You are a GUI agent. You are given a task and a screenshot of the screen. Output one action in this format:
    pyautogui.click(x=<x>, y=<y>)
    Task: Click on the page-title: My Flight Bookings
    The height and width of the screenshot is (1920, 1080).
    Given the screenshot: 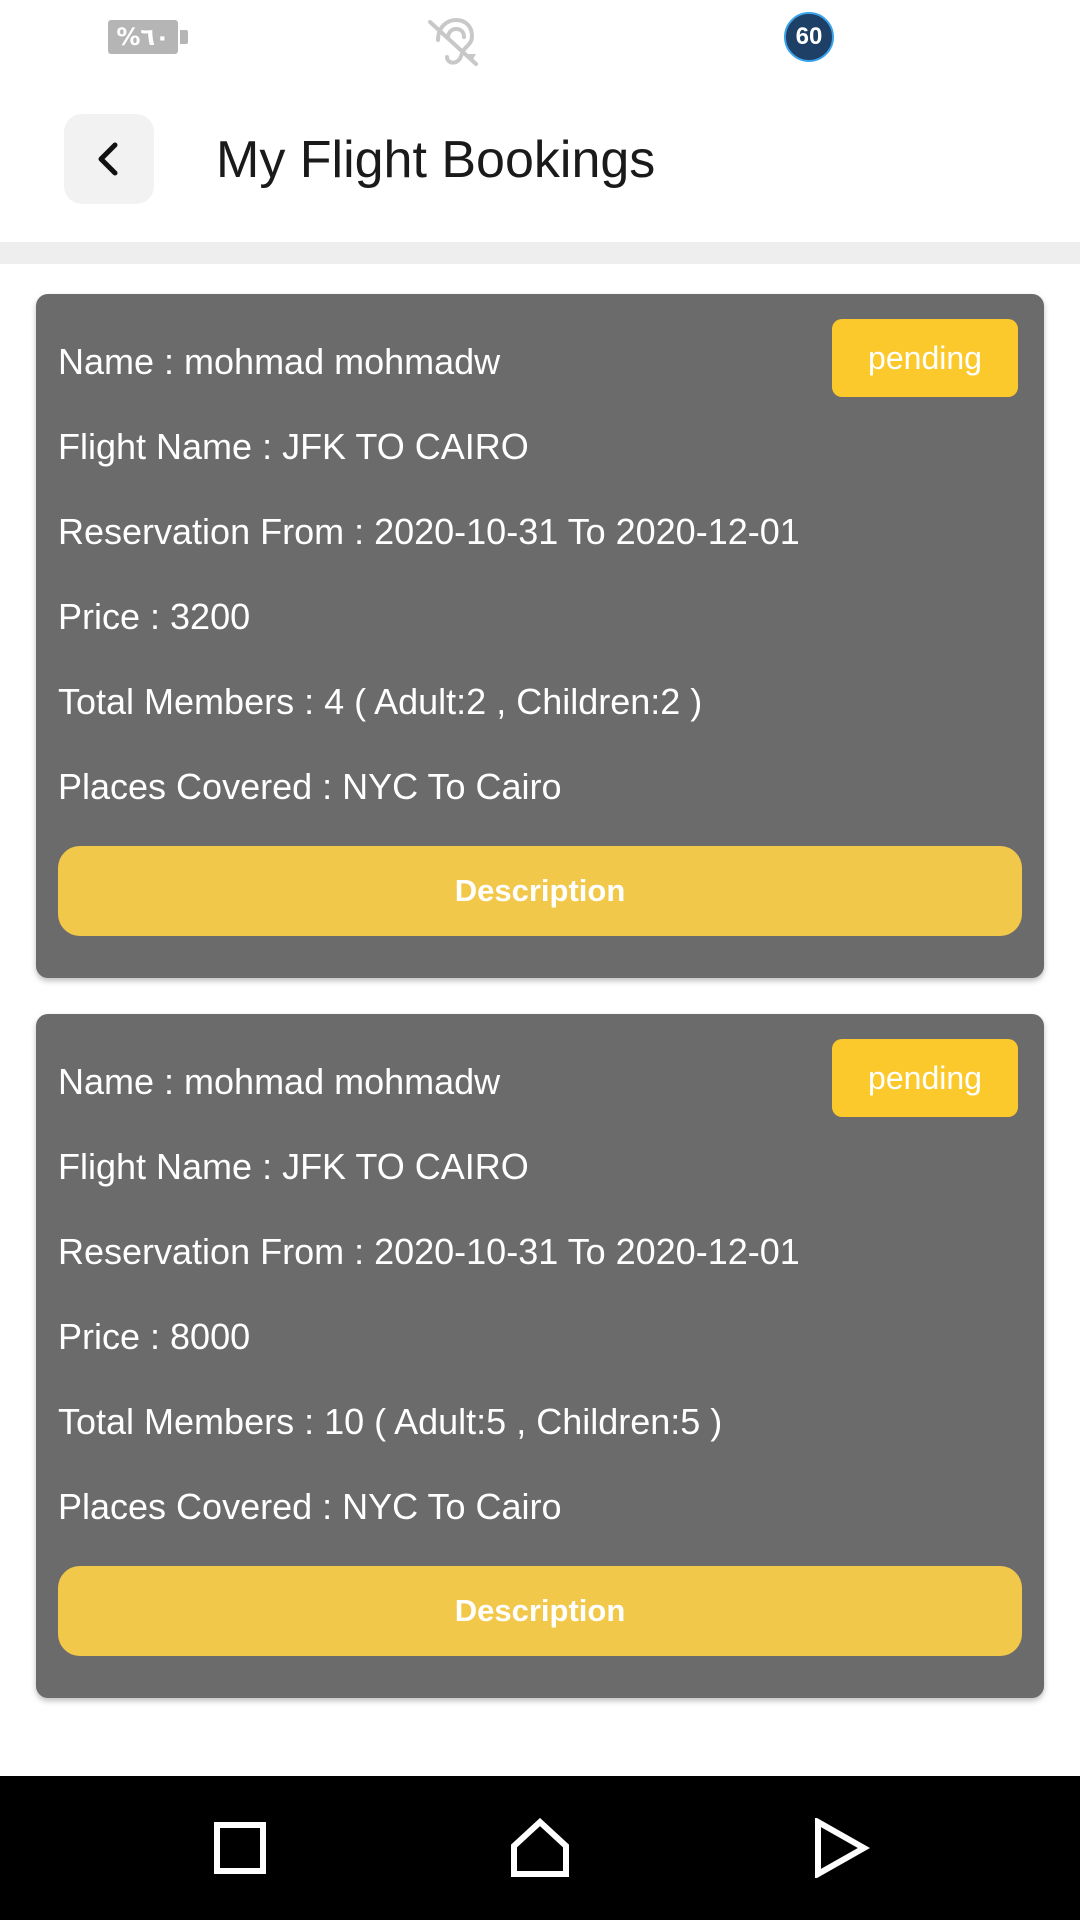 What is the action you would take?
    pyautogui.click(x=436, y=160)
    